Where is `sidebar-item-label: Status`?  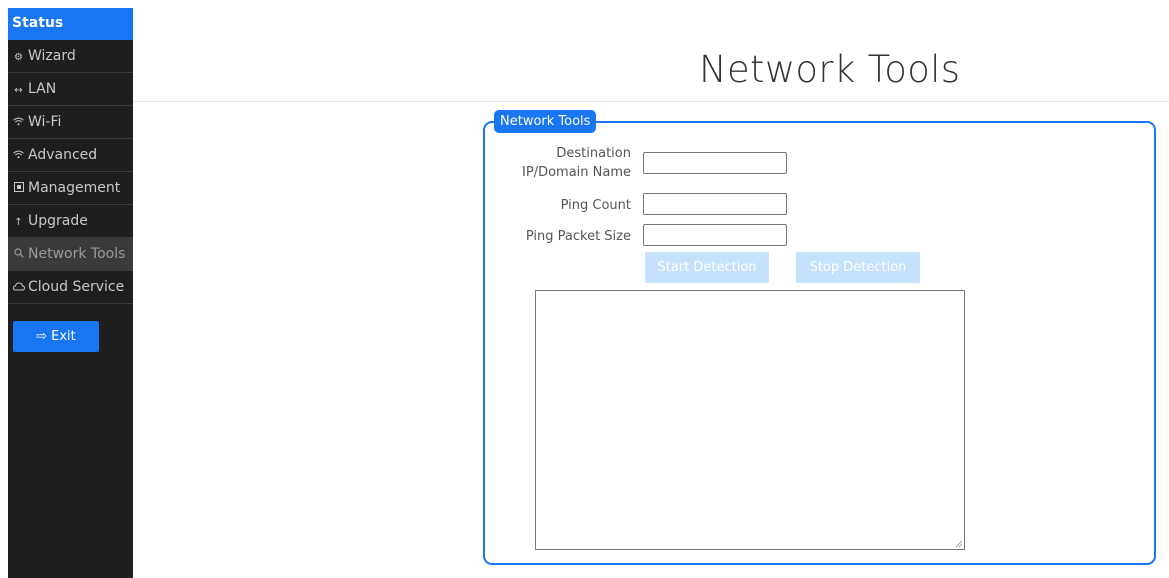
sidebar-item-label: Status is located at coordinates (38, 23).